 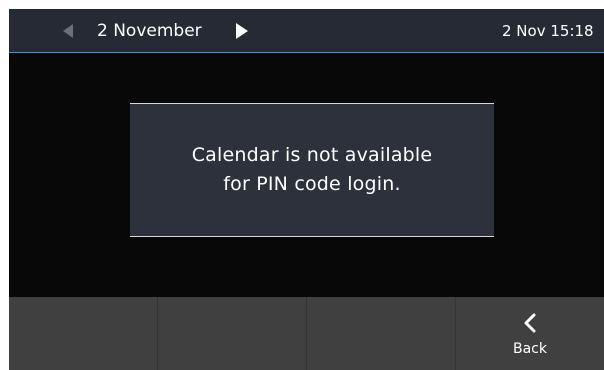 What do you see at coordinates (149, 31) in the screenshot?
I see `current-date-label: 2 November` at bounding box center [149, 31].